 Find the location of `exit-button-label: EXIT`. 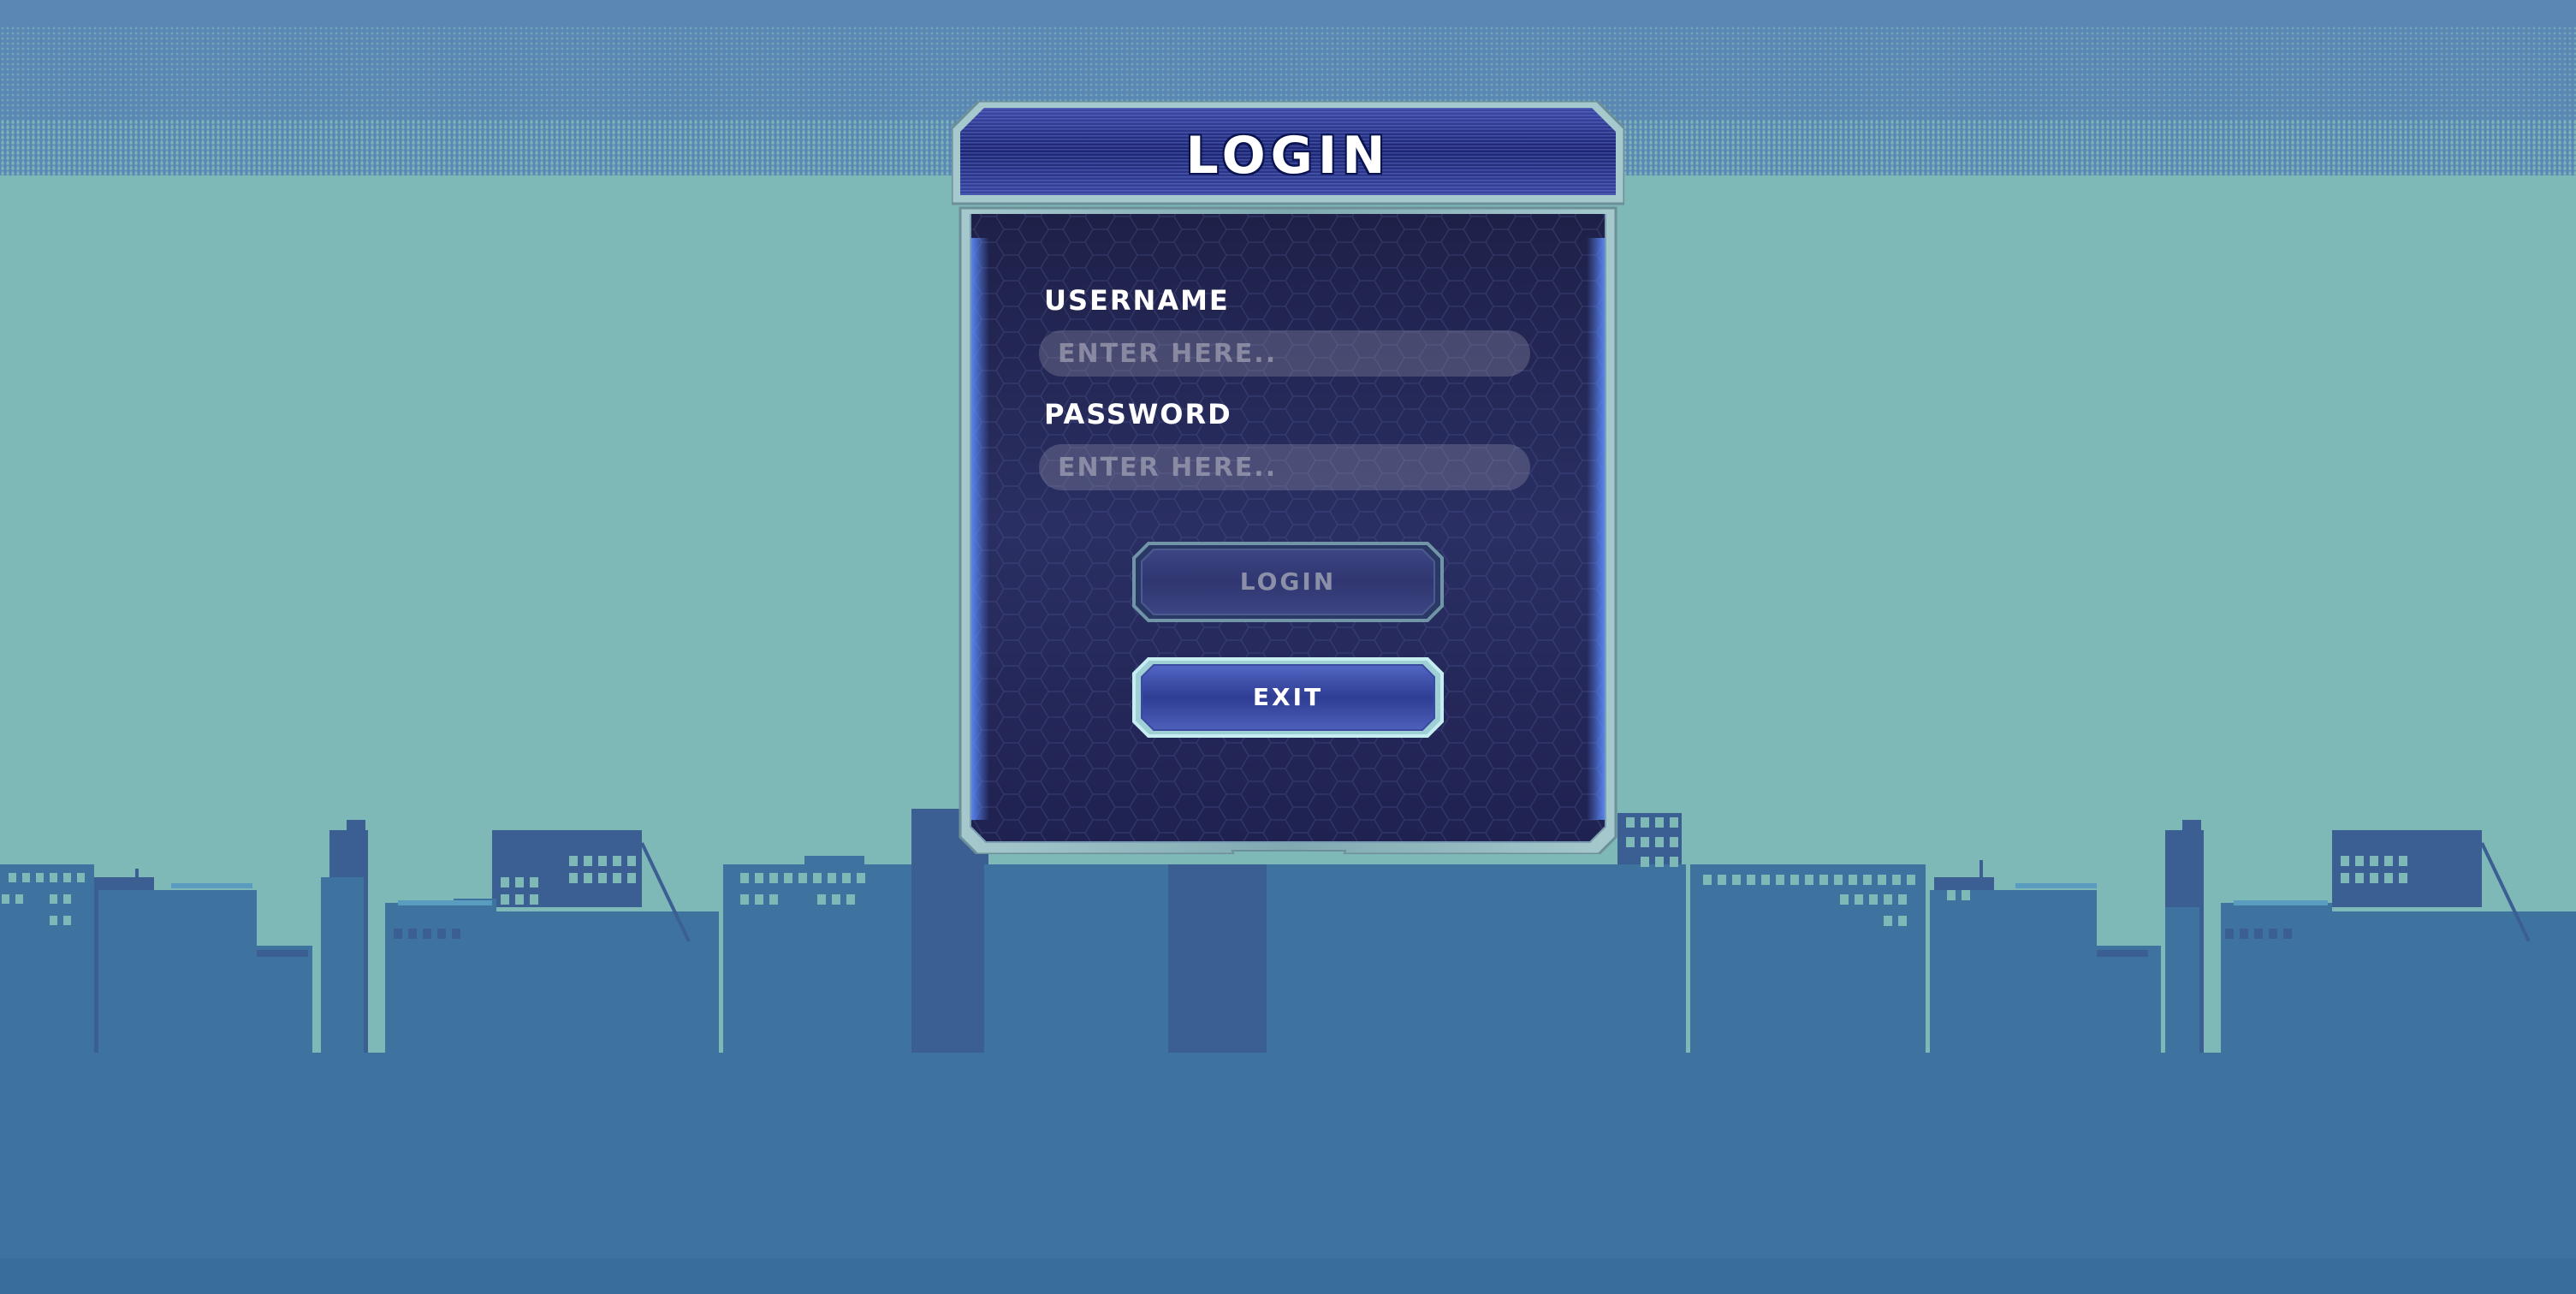

exit-button-label: EXIT is located at coordinates (1288, 697).